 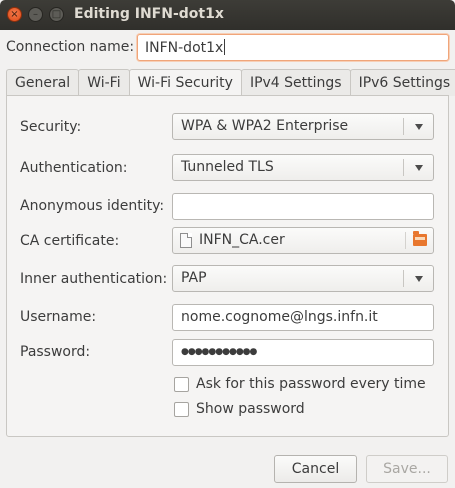 What do you see at coordinates (265, 126) in the screenshot?
I see `security-value: WPA & WPA2 Enterprise` at bounding box center [265, 126].